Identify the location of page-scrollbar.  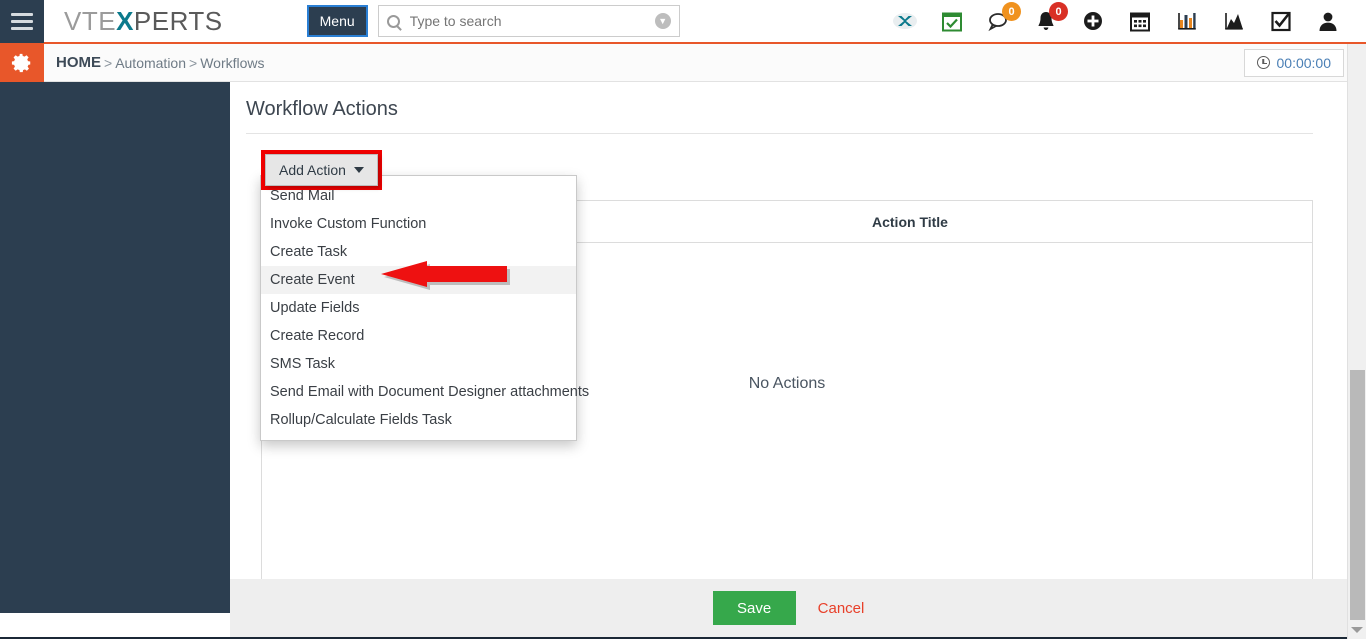
(1356, 341).